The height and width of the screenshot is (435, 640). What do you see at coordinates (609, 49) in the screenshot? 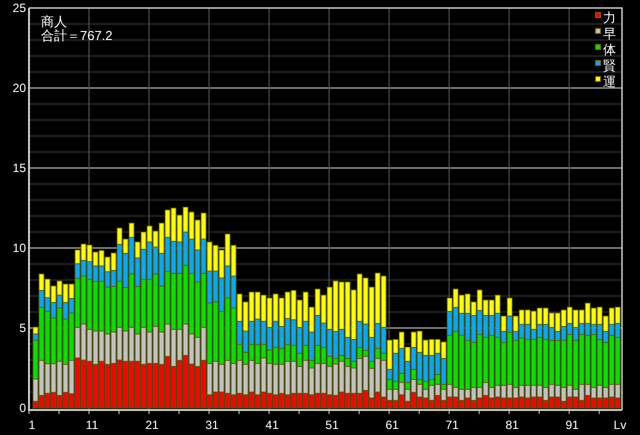
I see `legend-label: 体` at bounding box center [609, 49].